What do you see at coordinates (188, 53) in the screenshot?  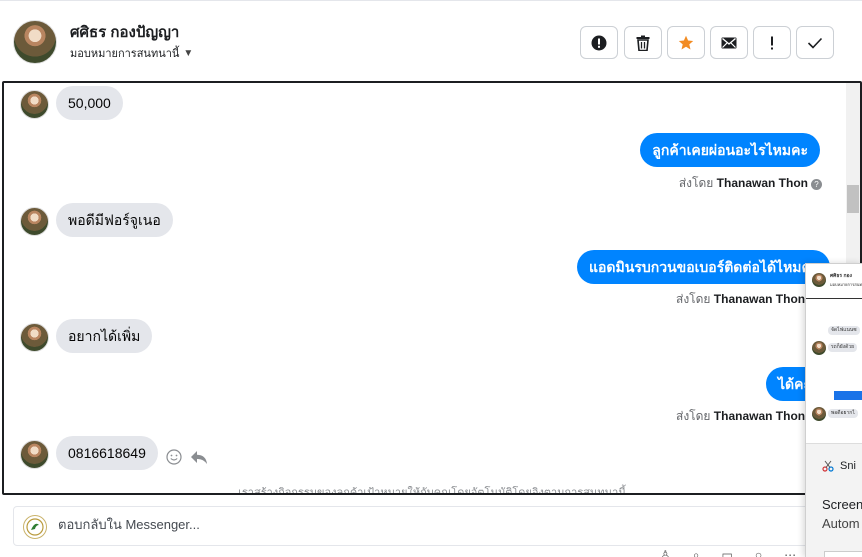 I see `caret-down-icon: ▼` at bounding box center [188, 53].